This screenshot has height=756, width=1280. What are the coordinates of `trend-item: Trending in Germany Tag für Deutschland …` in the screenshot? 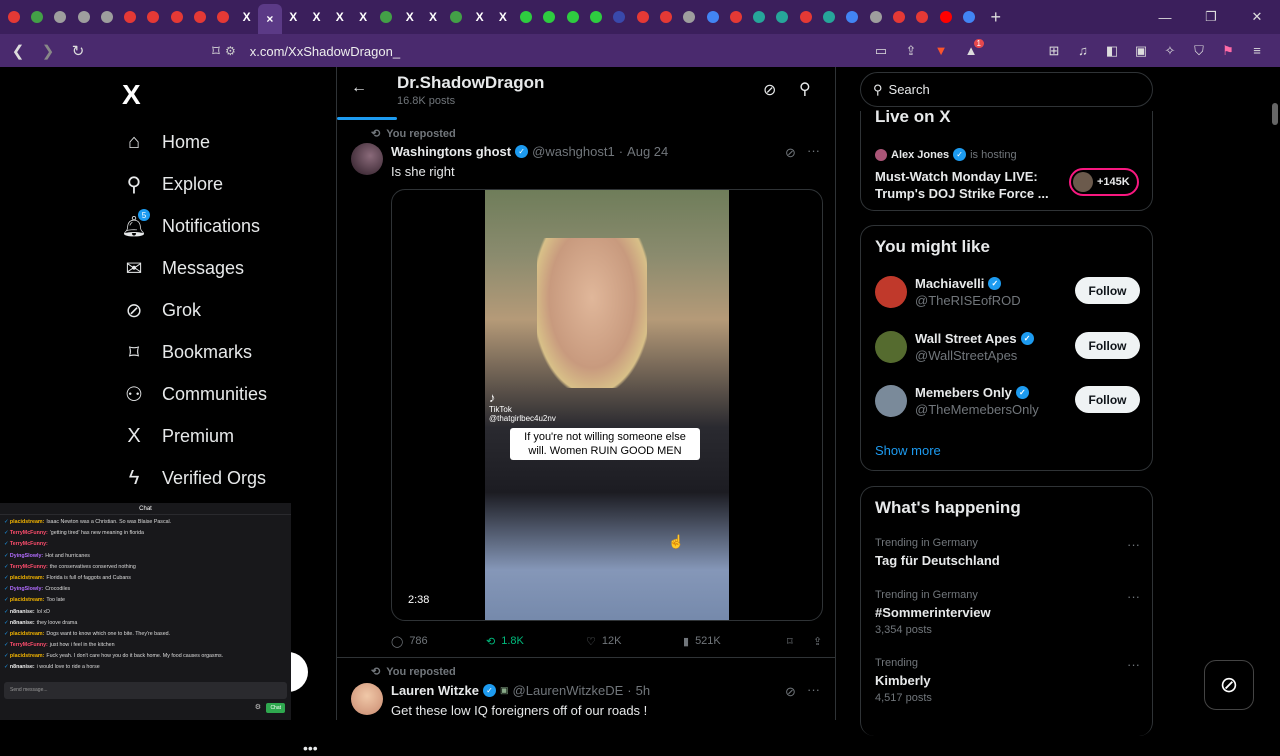 It's located at (1007, 552).